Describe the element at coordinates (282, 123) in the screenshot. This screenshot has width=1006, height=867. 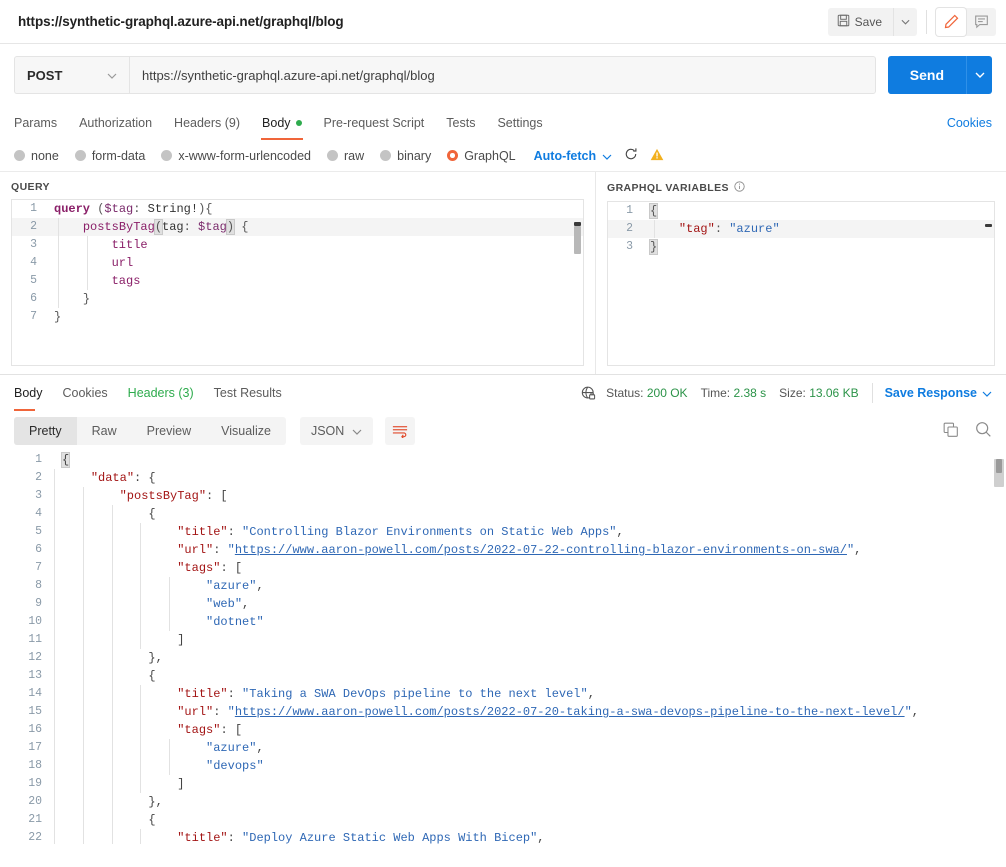
I see `tab-body: Body` at that location.